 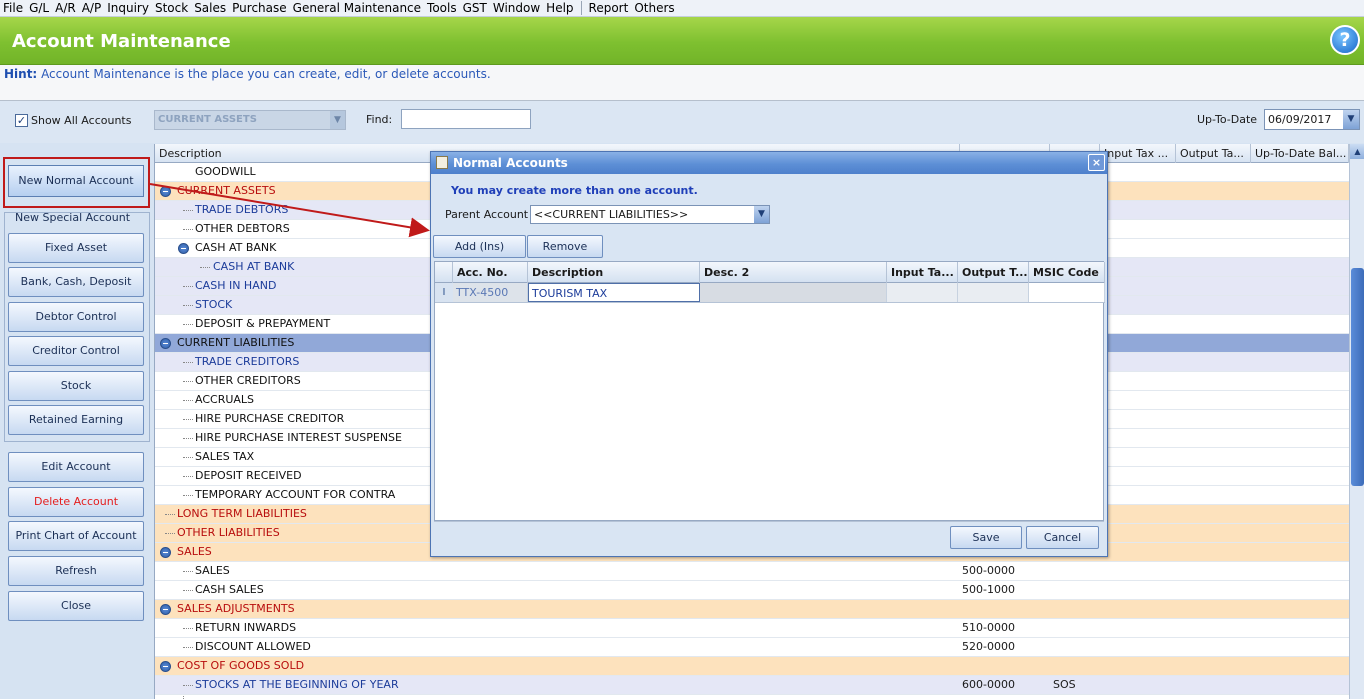 I want to click on menu-ar: A/R, so click(x=65, y=8).